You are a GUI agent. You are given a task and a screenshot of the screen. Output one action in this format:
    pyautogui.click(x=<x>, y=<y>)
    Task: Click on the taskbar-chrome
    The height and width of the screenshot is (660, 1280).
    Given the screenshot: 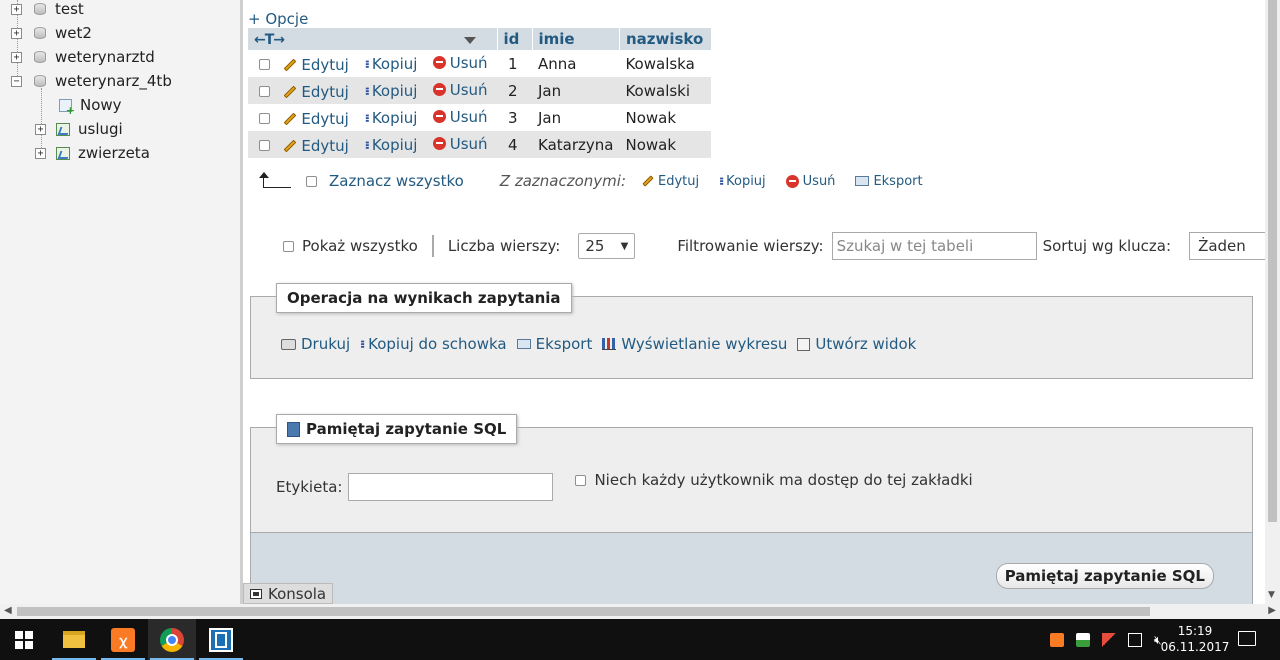 What is the action you would take?
    pyautogui.click(x=172, y=639)
    